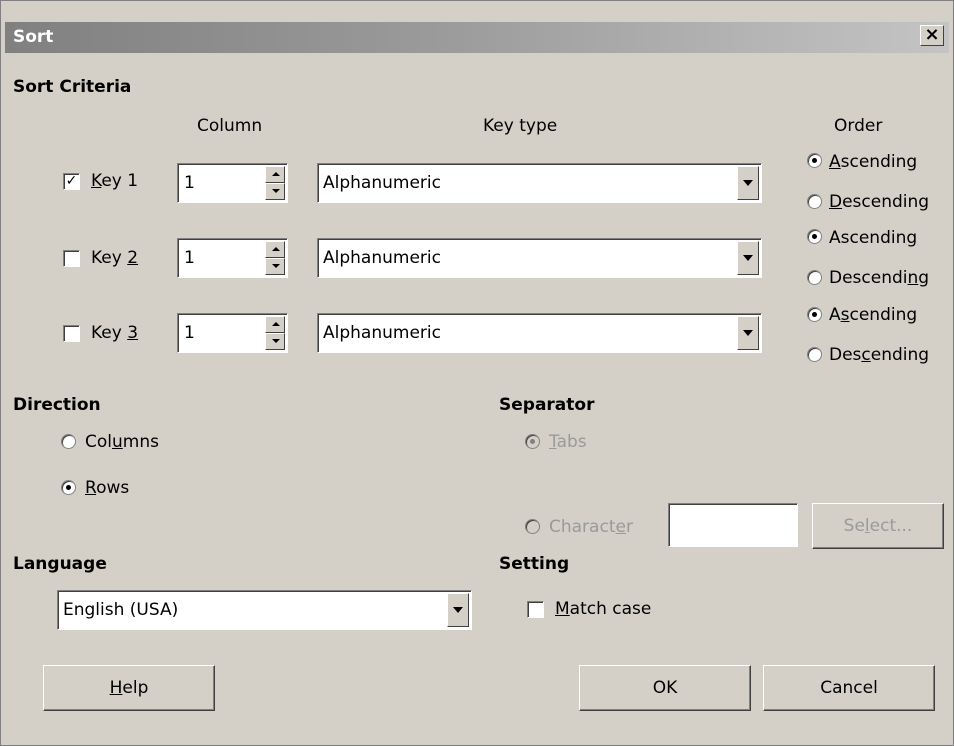  What do you see at coordinates (107, 488) in the screenshot?
I see `direction-rows-label: Rows` at bounding box center [107, 488].